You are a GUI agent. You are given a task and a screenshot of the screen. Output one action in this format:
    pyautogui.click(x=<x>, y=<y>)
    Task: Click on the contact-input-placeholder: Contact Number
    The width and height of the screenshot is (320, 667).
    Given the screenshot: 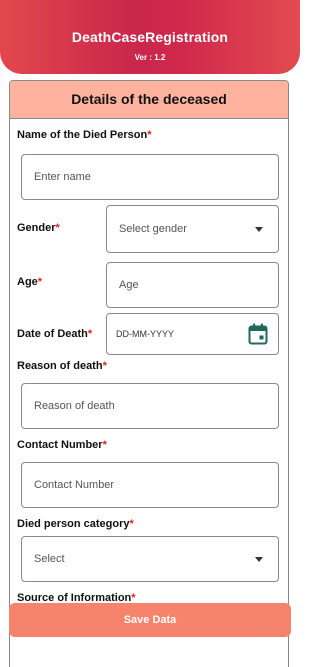 What is the action you would take?
    pyautogui.click(x=74, y=485)
    